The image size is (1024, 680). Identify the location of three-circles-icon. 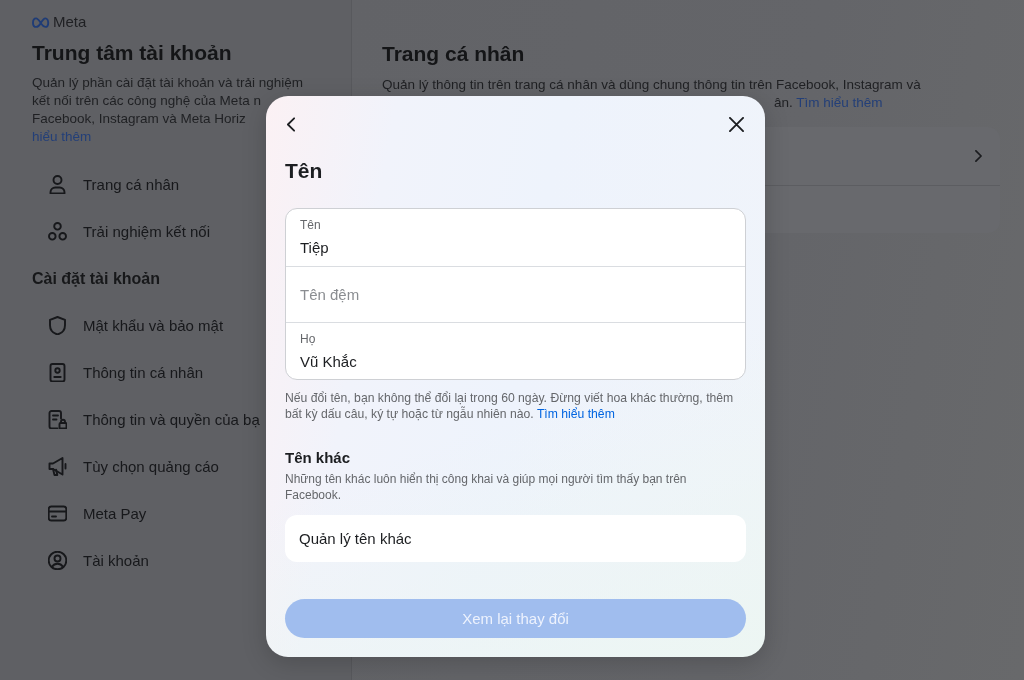
(57, 231).